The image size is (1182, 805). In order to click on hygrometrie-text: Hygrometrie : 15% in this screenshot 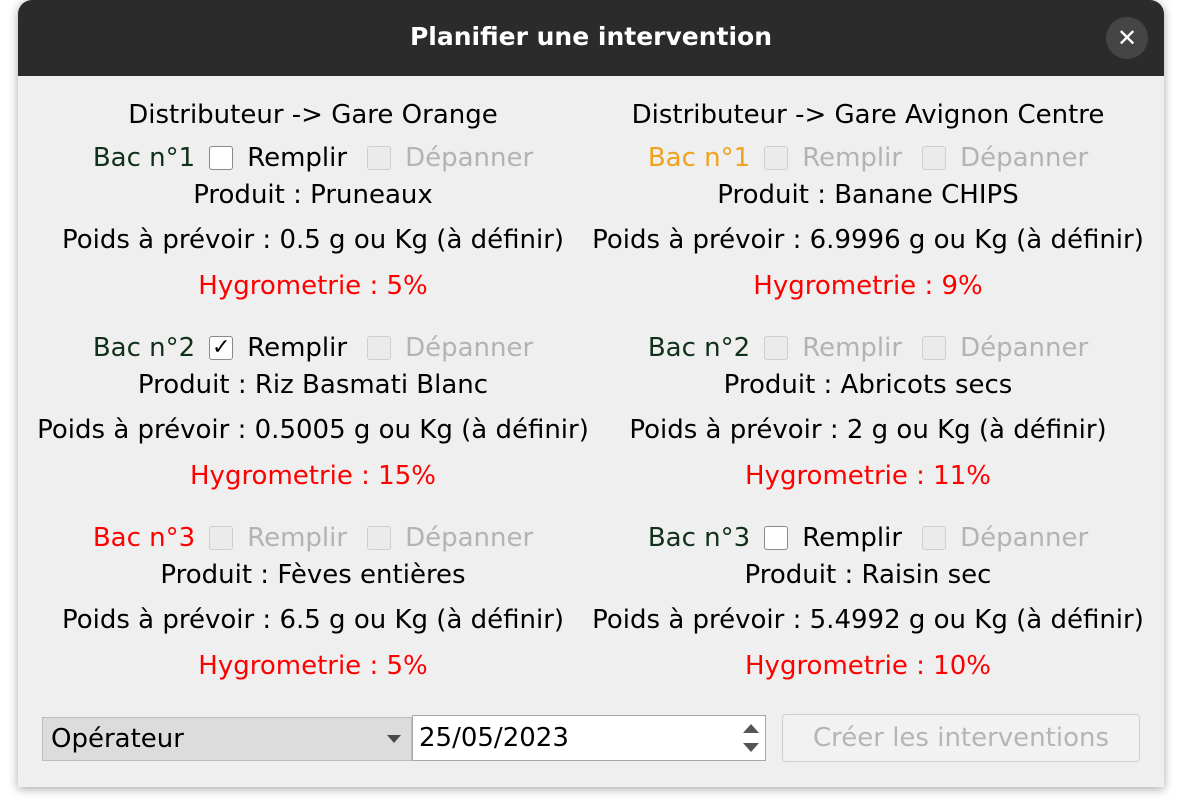, I will do `click(313, 476)`.